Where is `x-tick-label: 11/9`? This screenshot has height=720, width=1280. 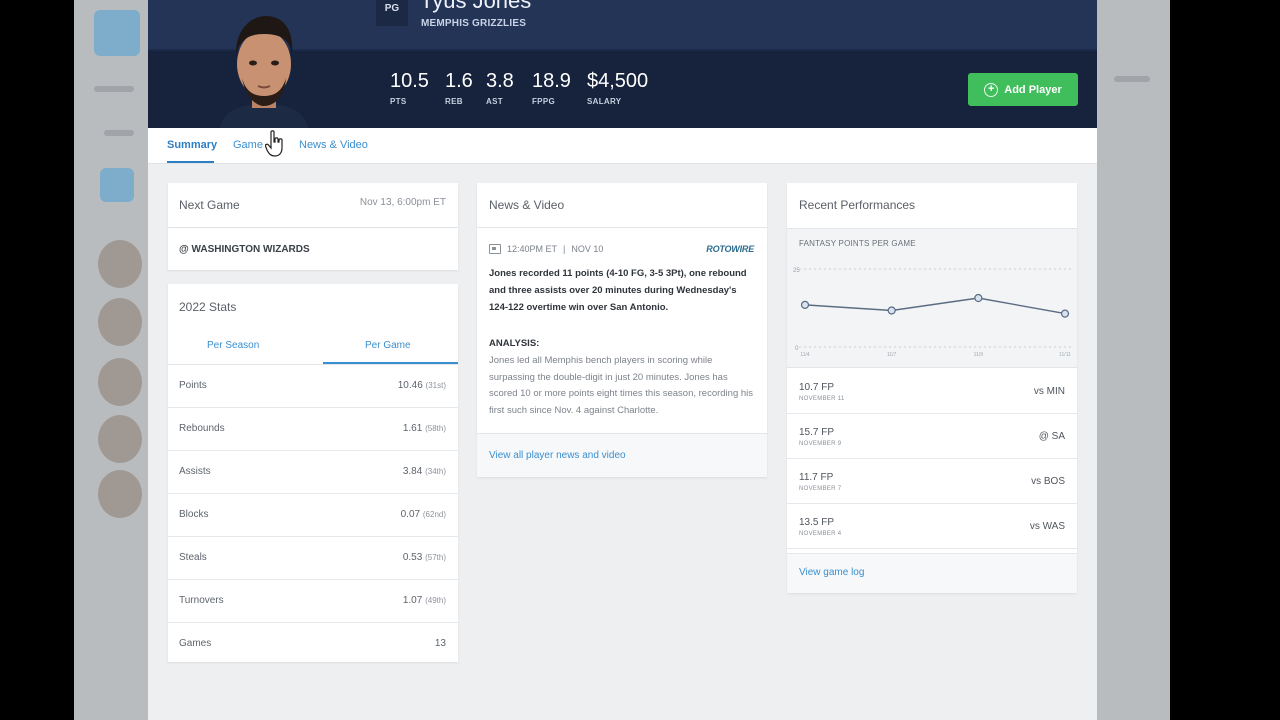 x-tick-label: 11/9 is located at coordinates (979, 355).